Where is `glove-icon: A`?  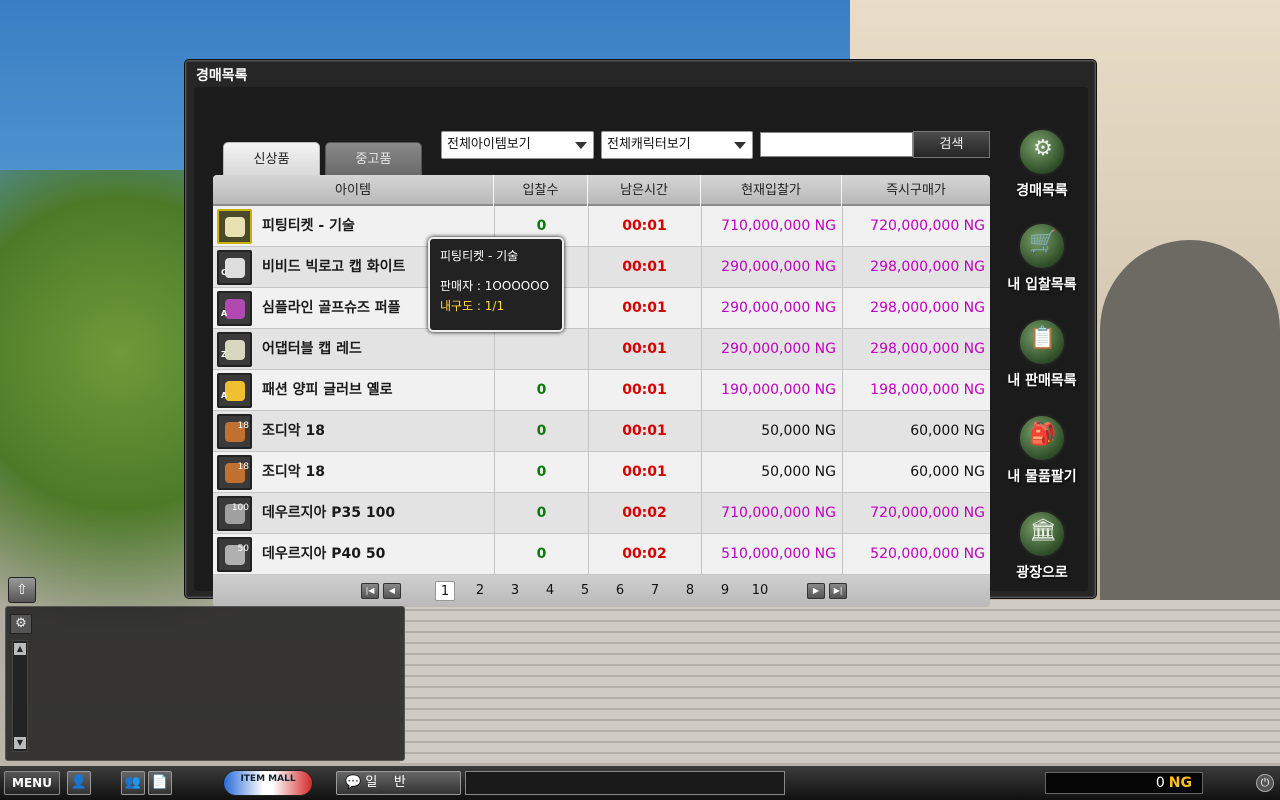
glove-icon: A is located at coordinates (234, 390).